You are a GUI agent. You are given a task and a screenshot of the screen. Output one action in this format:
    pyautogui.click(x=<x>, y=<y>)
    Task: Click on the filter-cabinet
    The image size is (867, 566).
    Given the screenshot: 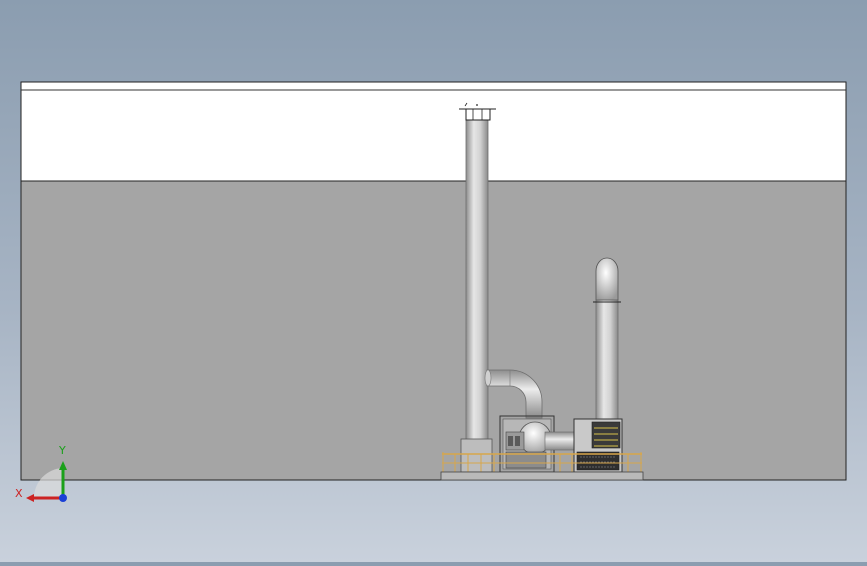 What is the action you would take?
    pyautogui.click(x=598, y=445)
    